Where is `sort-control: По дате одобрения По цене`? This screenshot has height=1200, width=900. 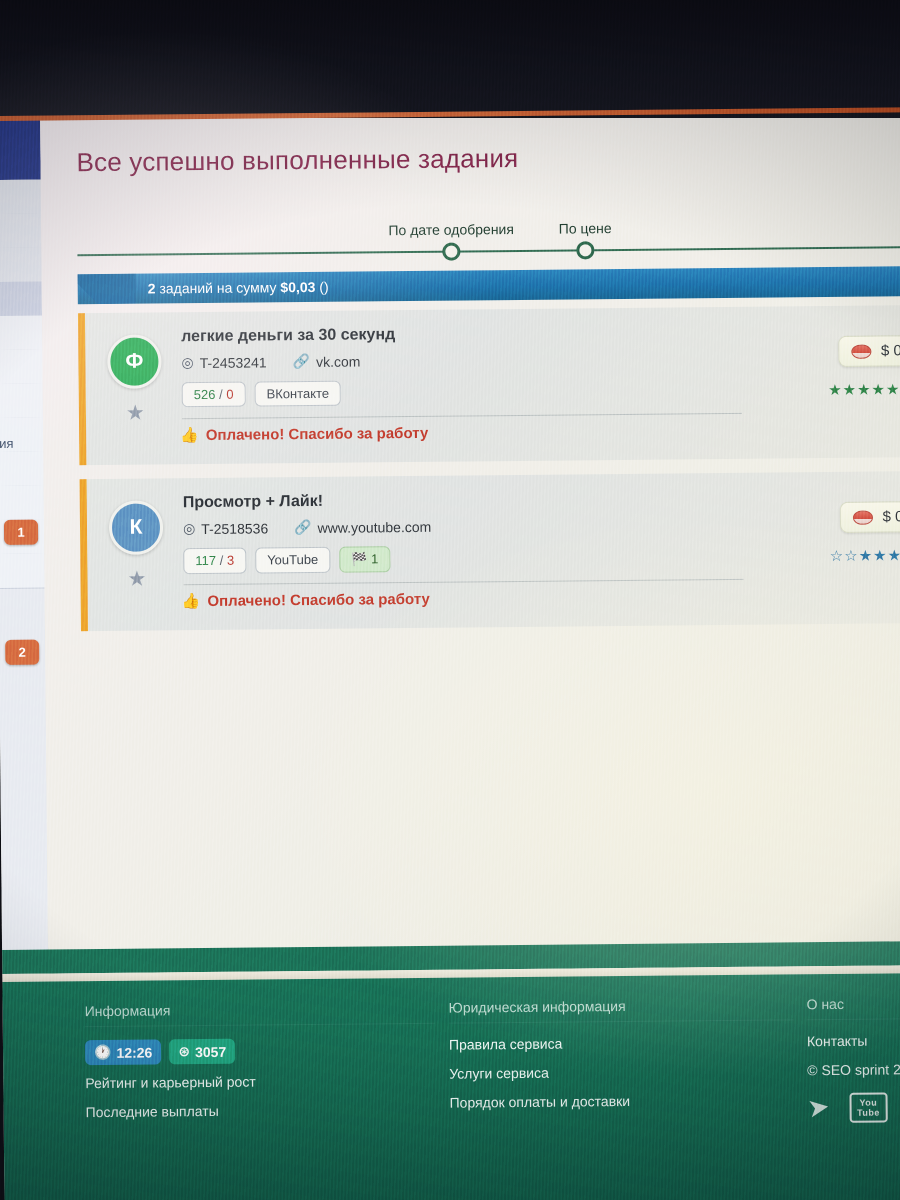
sort-control: По дате одобрения По цене is located at coordinates (488, 245).